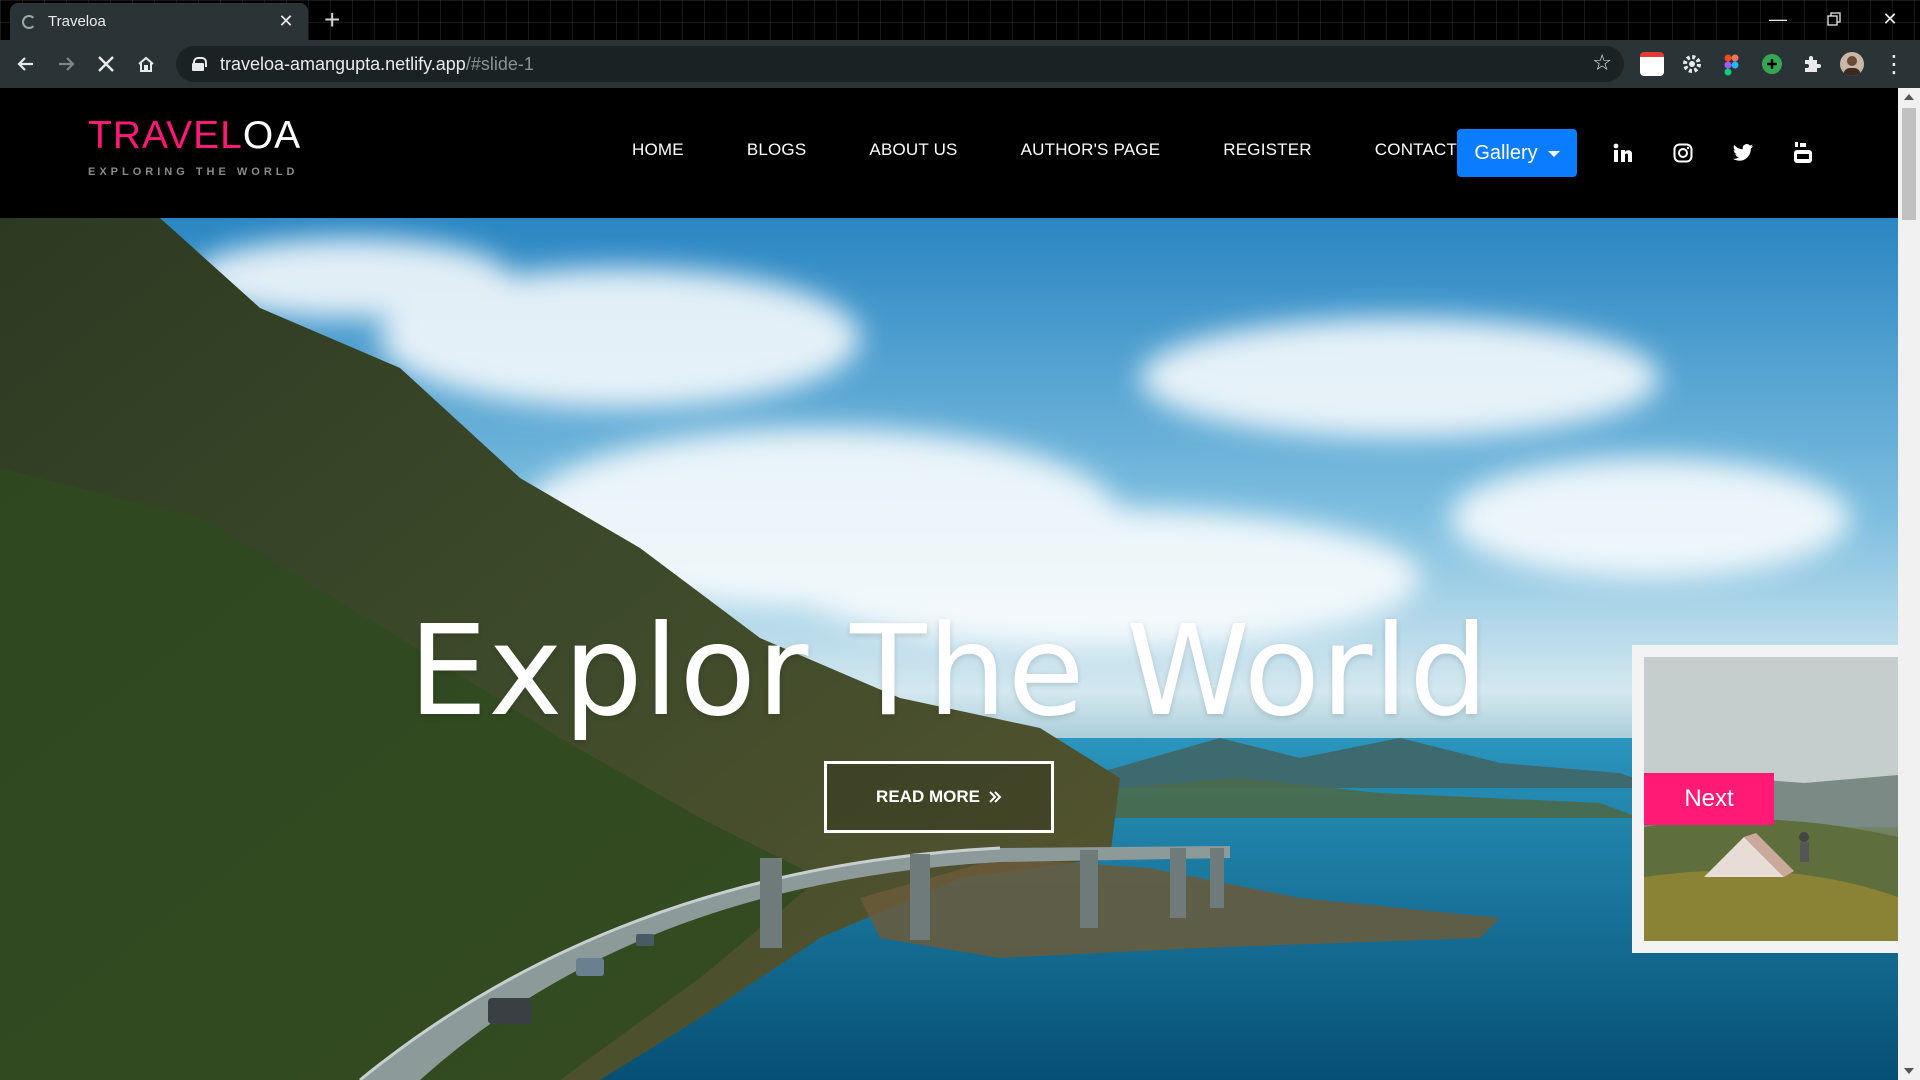 Image resolution: width=1920 pixels, height=1080 pixels. I want to click on scroll-down-arrow-icon, so click(1909, 1071).